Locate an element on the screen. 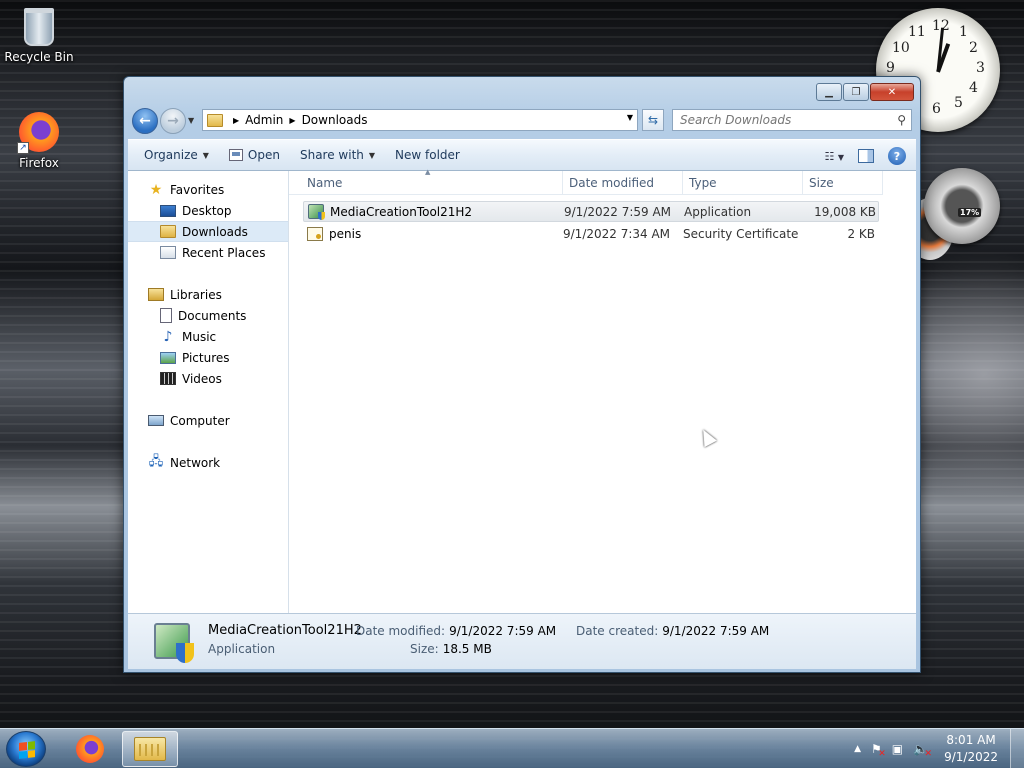 This screenshot has height=768, width=1024. column-header-size: Size is located at coordinates (843, 183).